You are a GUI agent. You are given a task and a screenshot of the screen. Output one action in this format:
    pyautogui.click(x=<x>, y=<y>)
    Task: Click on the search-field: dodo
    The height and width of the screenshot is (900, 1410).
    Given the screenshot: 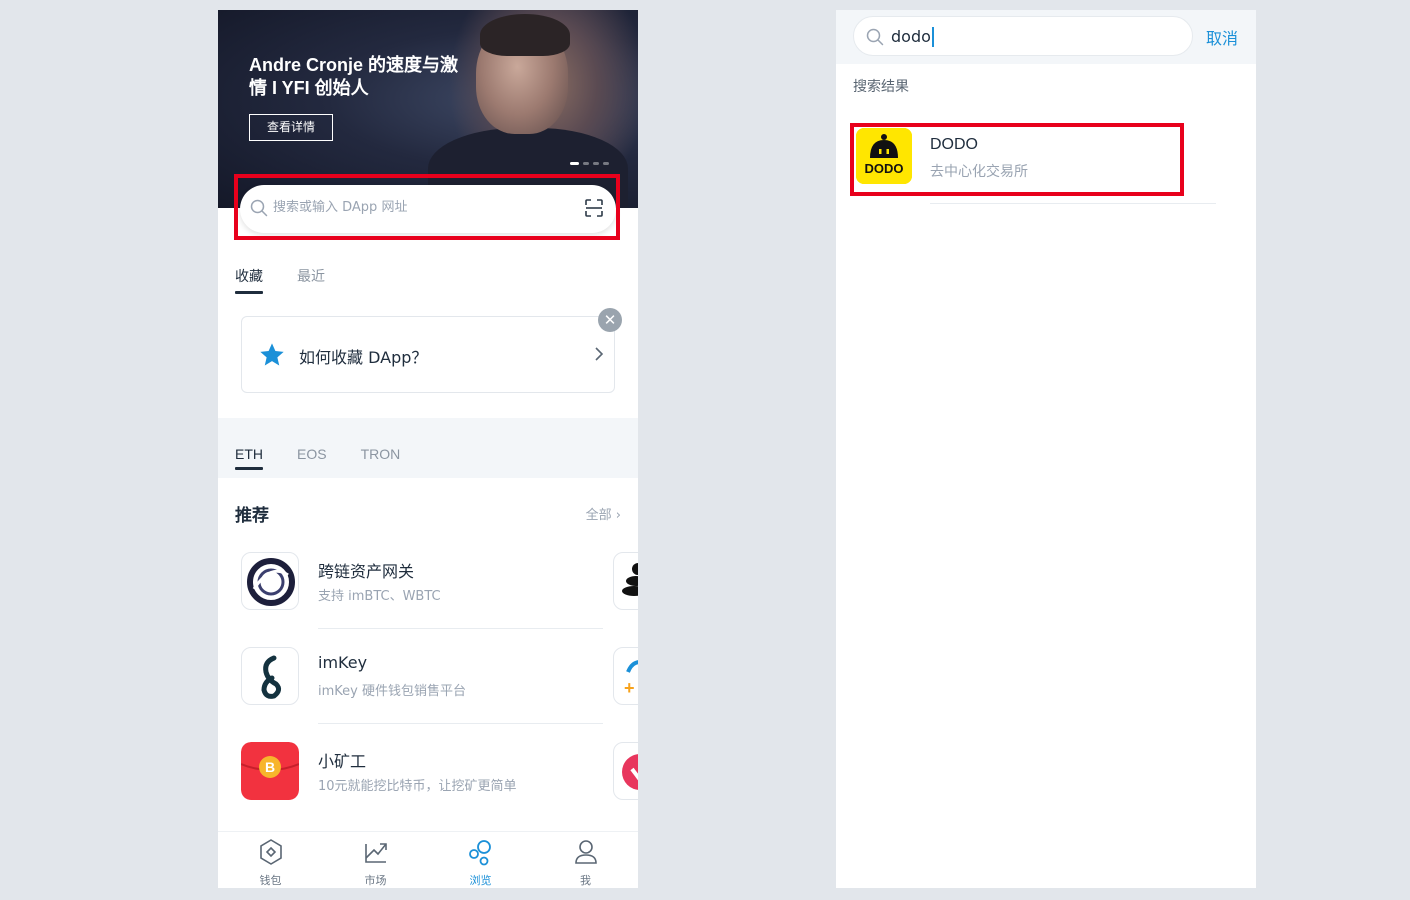 What is the action you would take?
    pyautogui.click(x=1023, y=36)
    